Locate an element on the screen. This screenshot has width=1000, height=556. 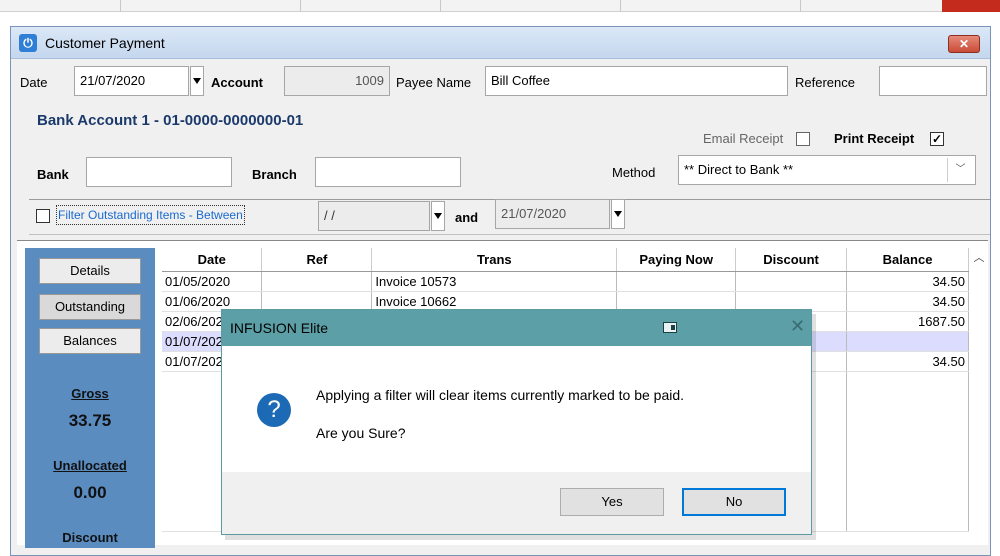
column-header-trans: Trans is located at coordinates (494, 260).